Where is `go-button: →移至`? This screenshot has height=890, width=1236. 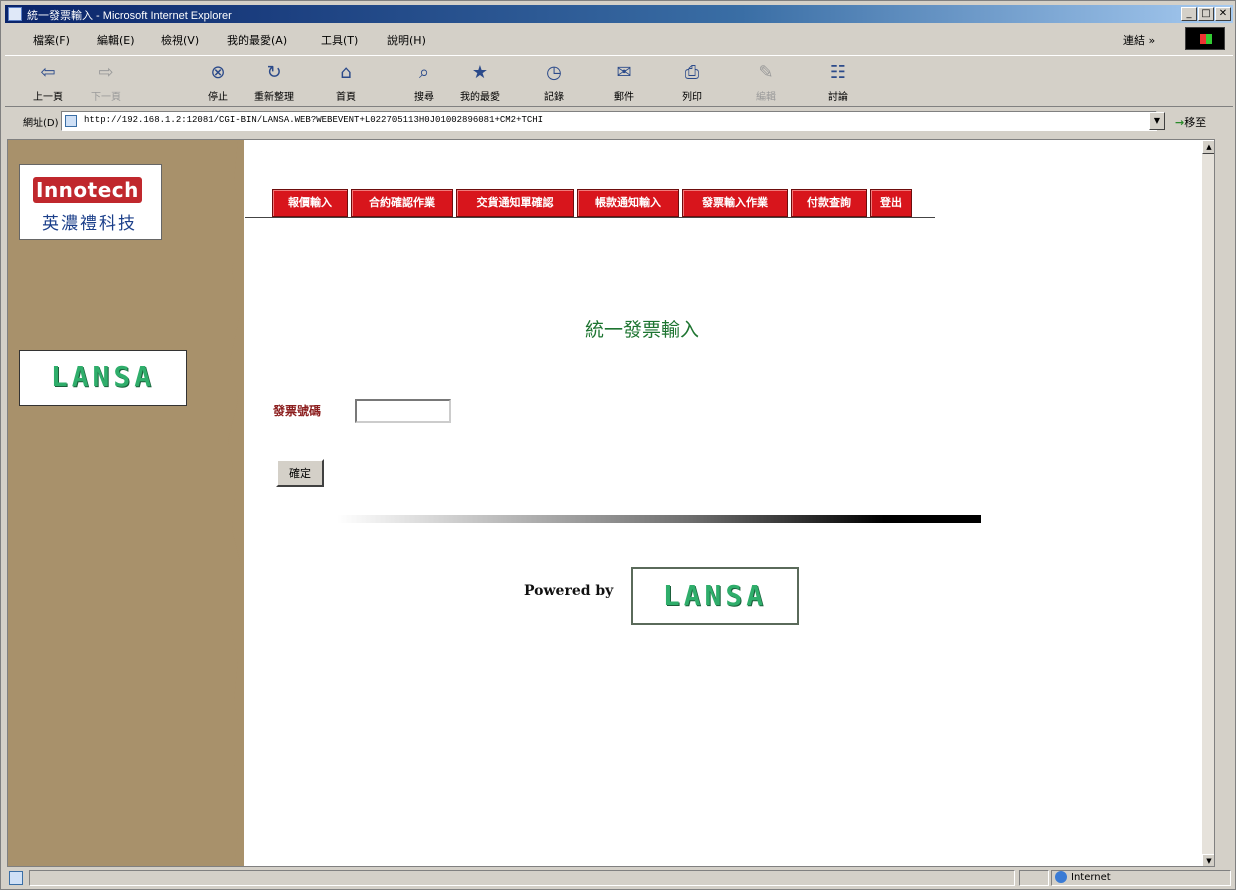
go-button: →移至 is located at coordinates (1190, 122).